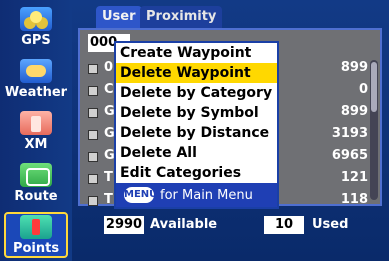  I want to click on menu-item-delete-by-symbol: Delete by Symbol, so click(196, 113).